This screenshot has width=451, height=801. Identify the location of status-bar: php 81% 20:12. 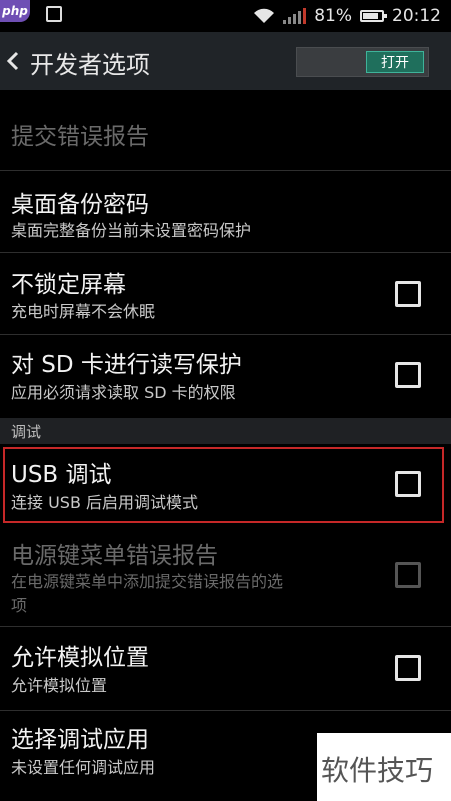
(225, 16).